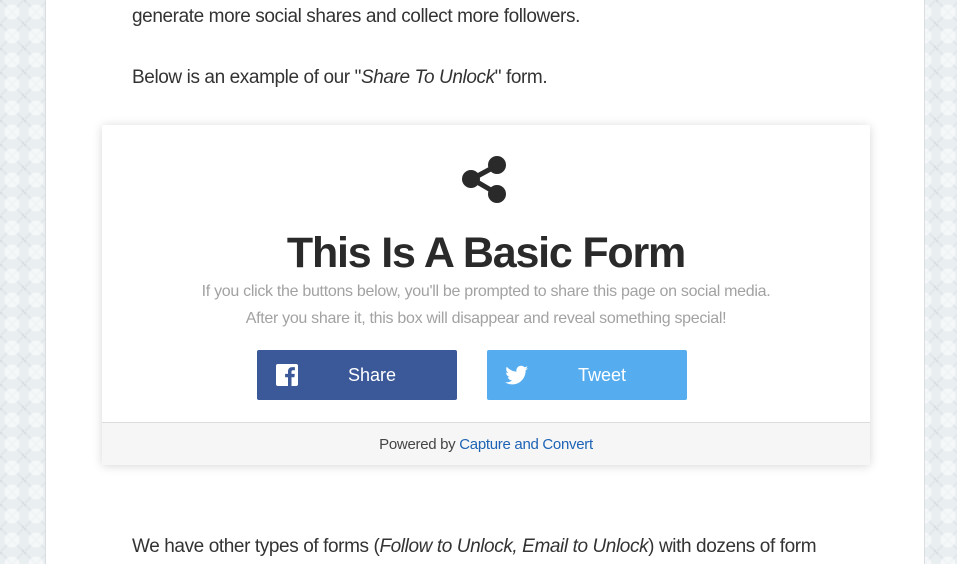  I want to click on share-button-label: Share, so click(372, 375).